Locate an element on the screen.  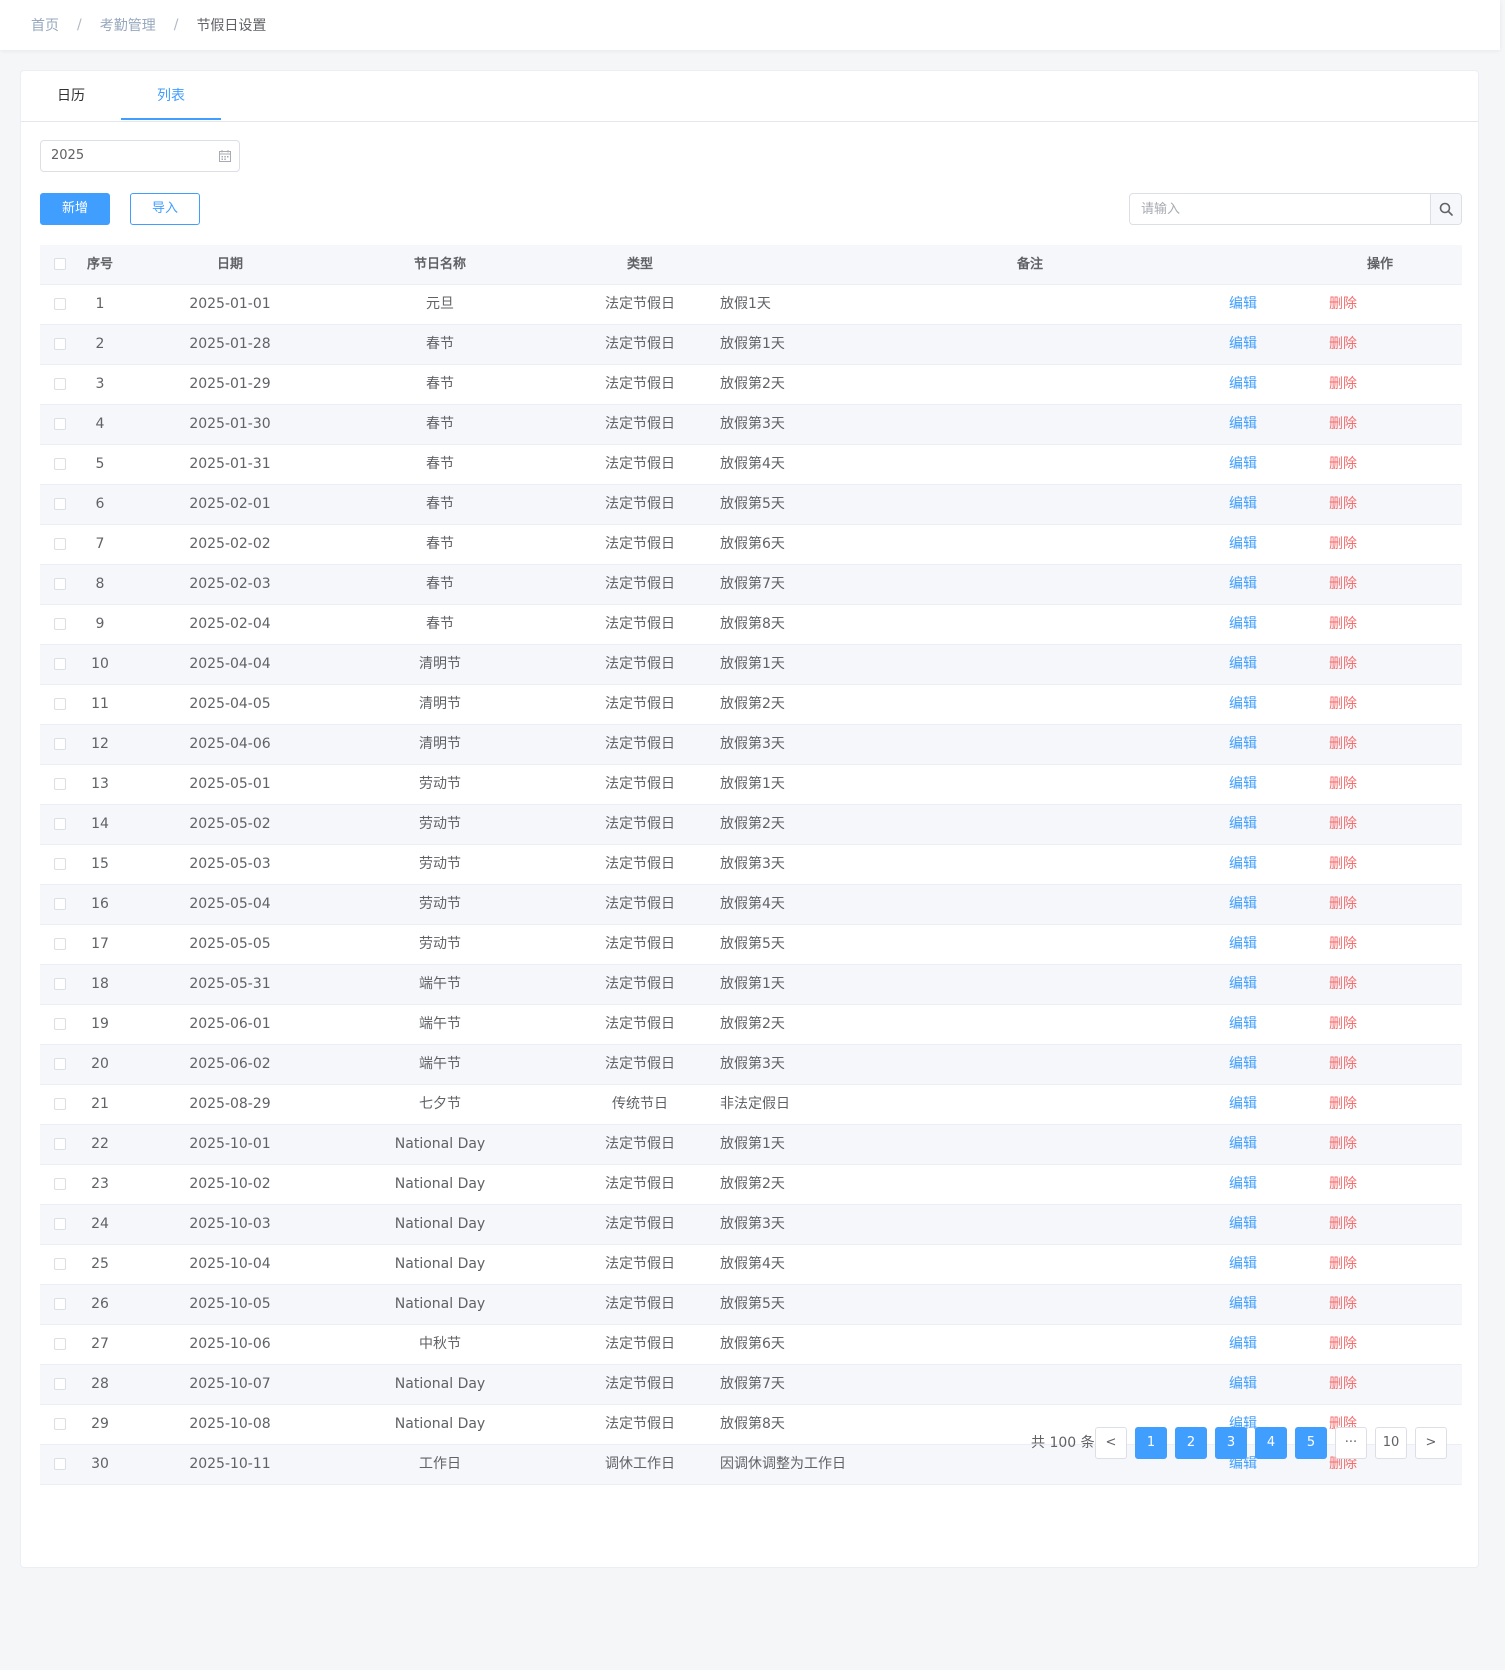
pagination-page-5: 5 is located at coordinates (1311, 1443).